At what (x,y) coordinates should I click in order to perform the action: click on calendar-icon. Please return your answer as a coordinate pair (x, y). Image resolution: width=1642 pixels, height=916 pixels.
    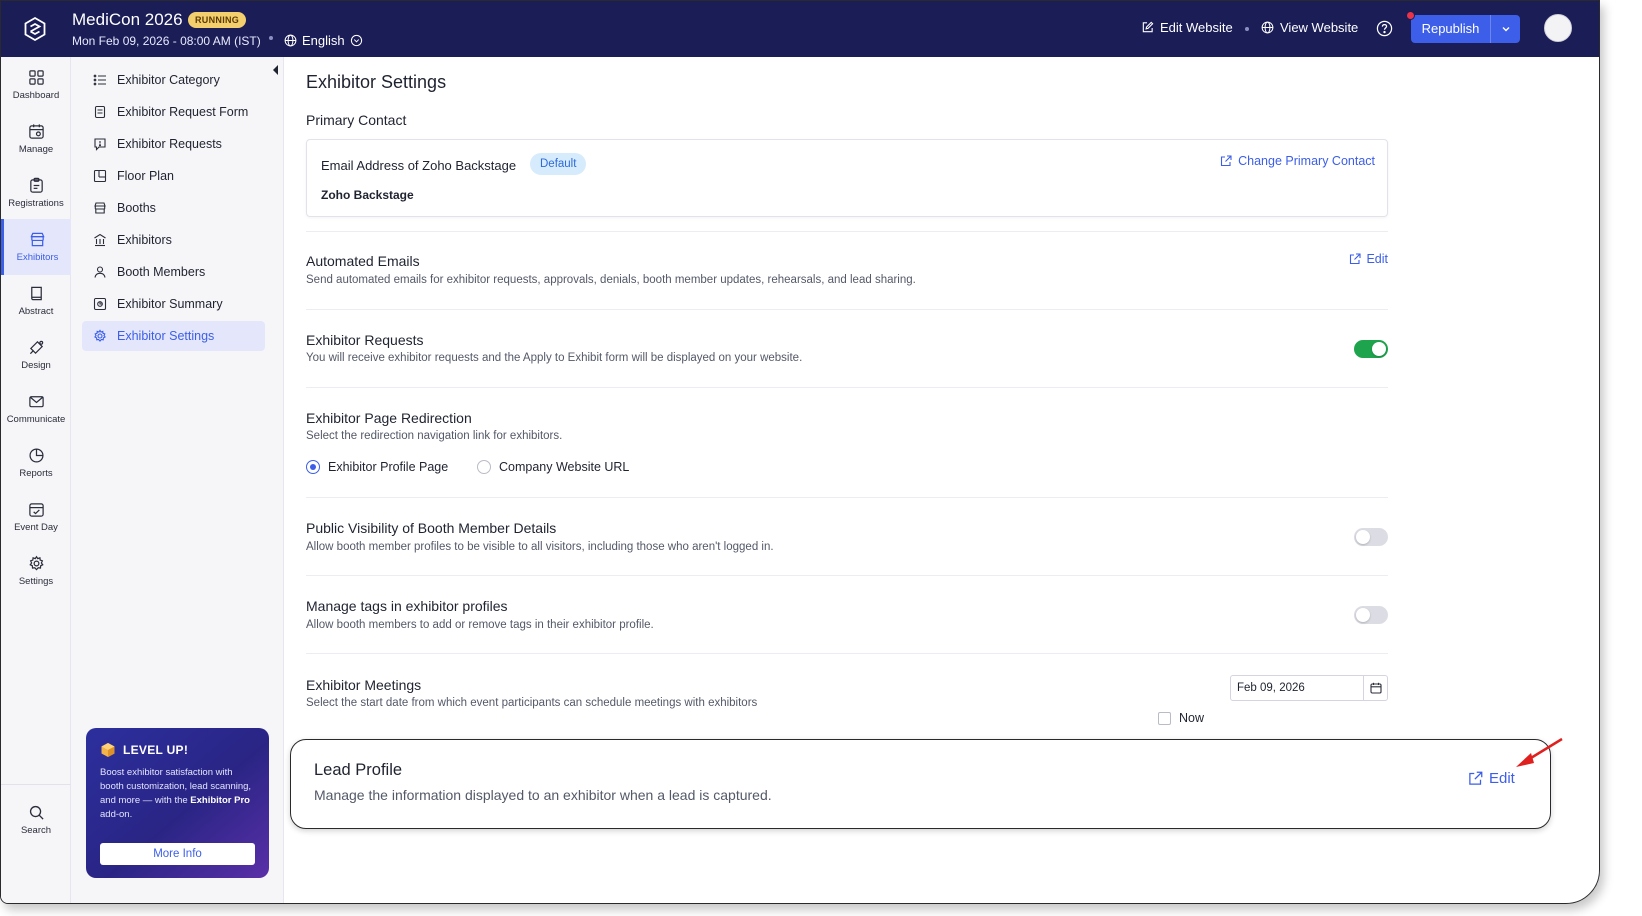
    Looking at the image, I should click on (1375, 688).